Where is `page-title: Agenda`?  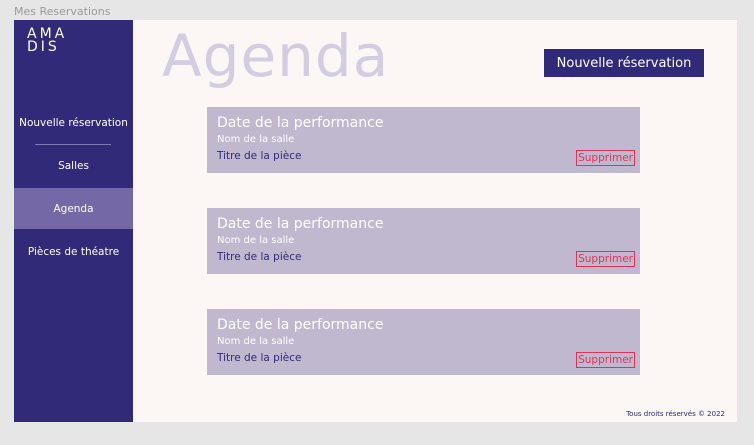 page-title: Agenda is located at coordinates (276, 56).